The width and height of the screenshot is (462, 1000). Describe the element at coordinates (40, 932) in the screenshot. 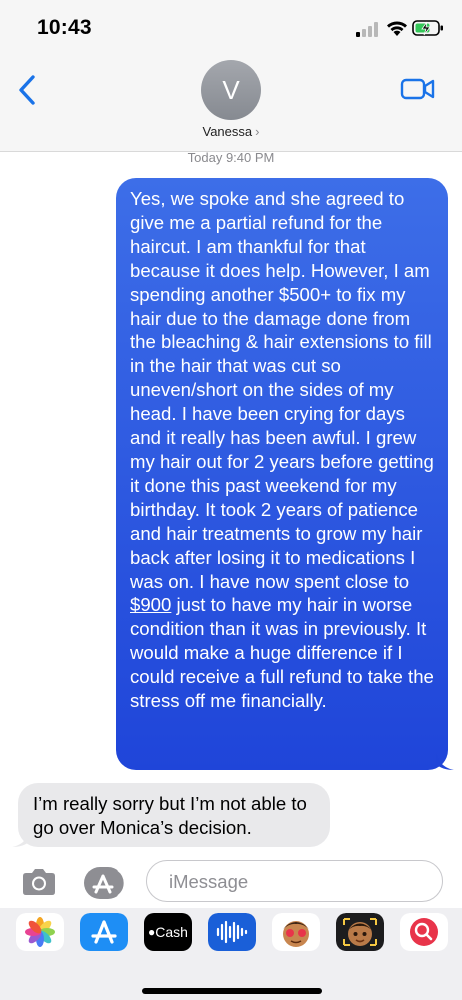

I see `photos-app-icon` at that location.